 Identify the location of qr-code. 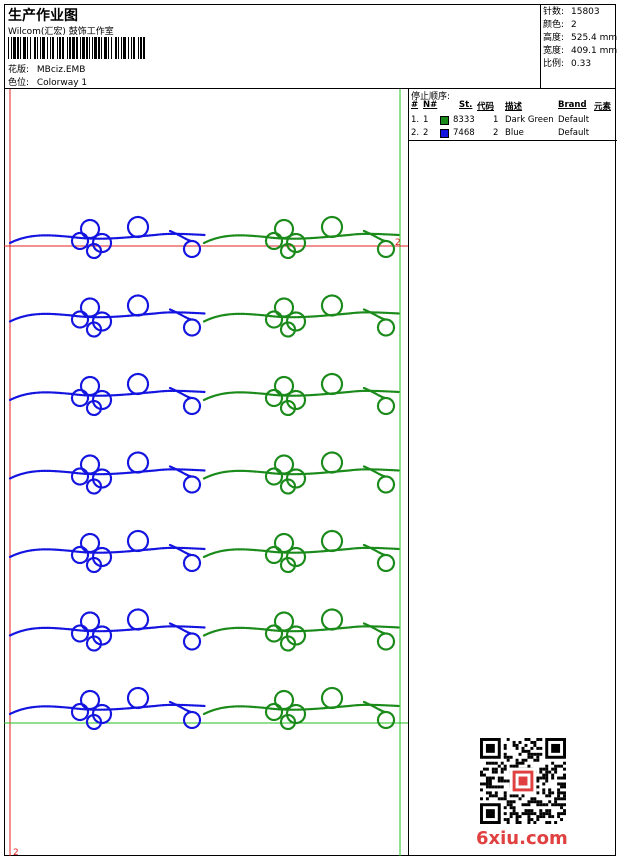
(523, 781).